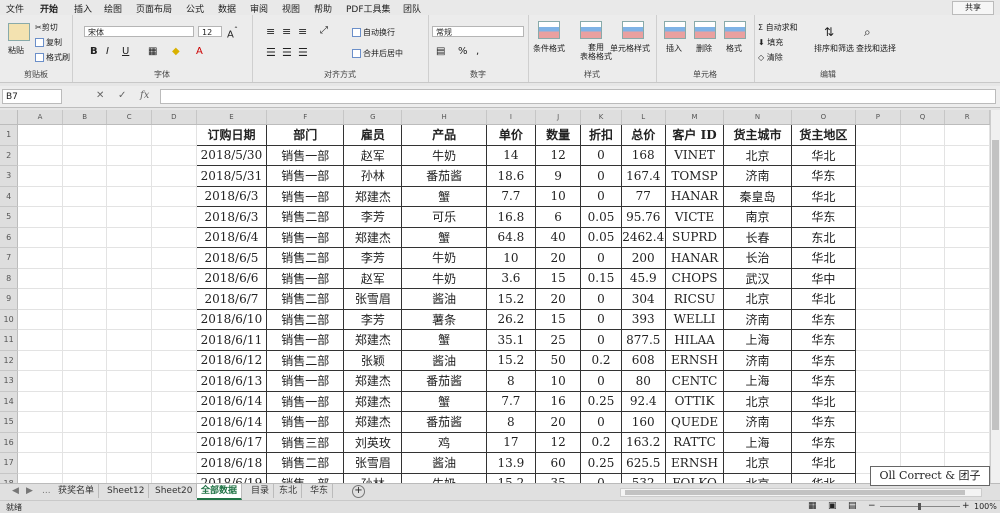 This screenshot has height=513, width=1000. What do you see at coordinates (286, 31) in the screenshot?
I see `align-middle-icon: ≡` at bounding box center [286, 31].